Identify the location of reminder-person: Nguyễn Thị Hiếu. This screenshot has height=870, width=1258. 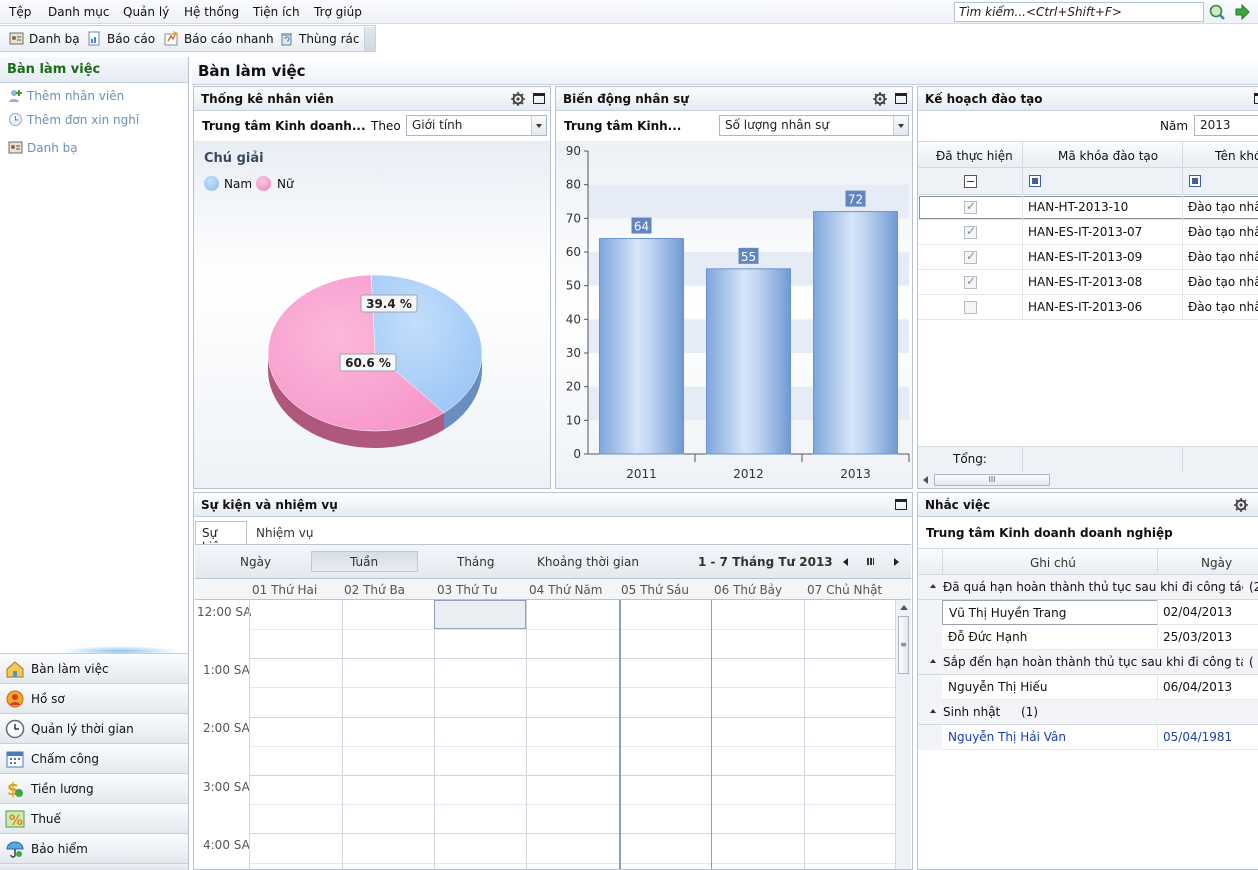
(998, 687).